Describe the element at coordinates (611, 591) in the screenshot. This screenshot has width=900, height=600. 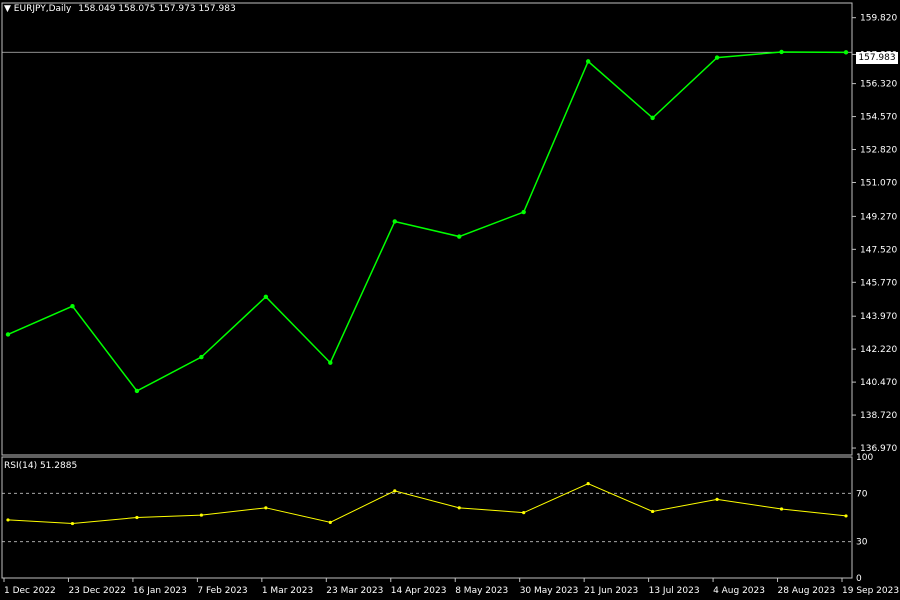
I see `date-tick-label: 21 Jun 2023` at that location.